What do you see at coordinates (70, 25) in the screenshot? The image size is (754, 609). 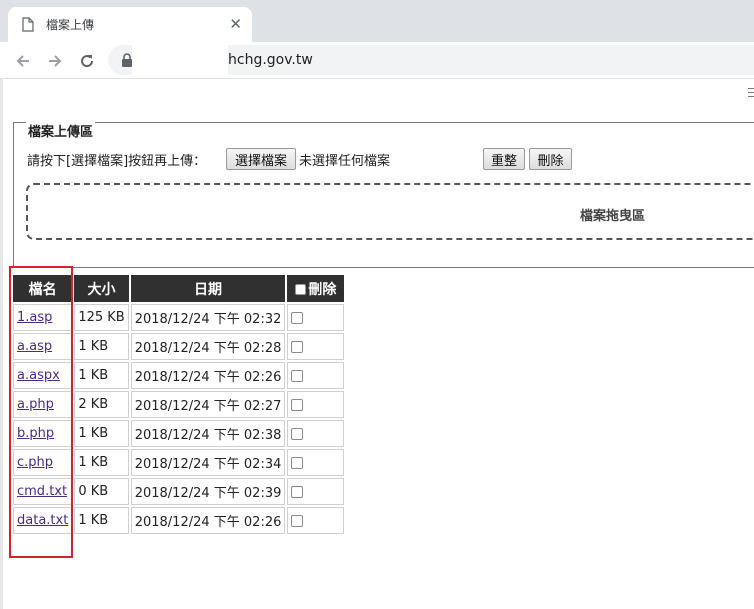 I see `tab-title: 檔案上傳` at bounding box center [70, 25].